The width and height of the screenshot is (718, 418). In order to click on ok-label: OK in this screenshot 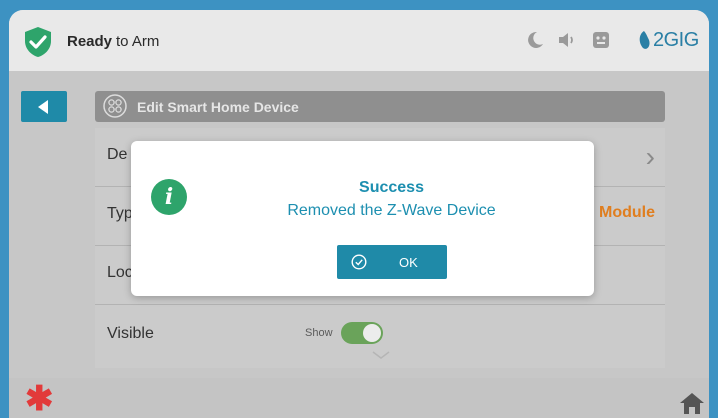, I will do `click(408, 262)`.